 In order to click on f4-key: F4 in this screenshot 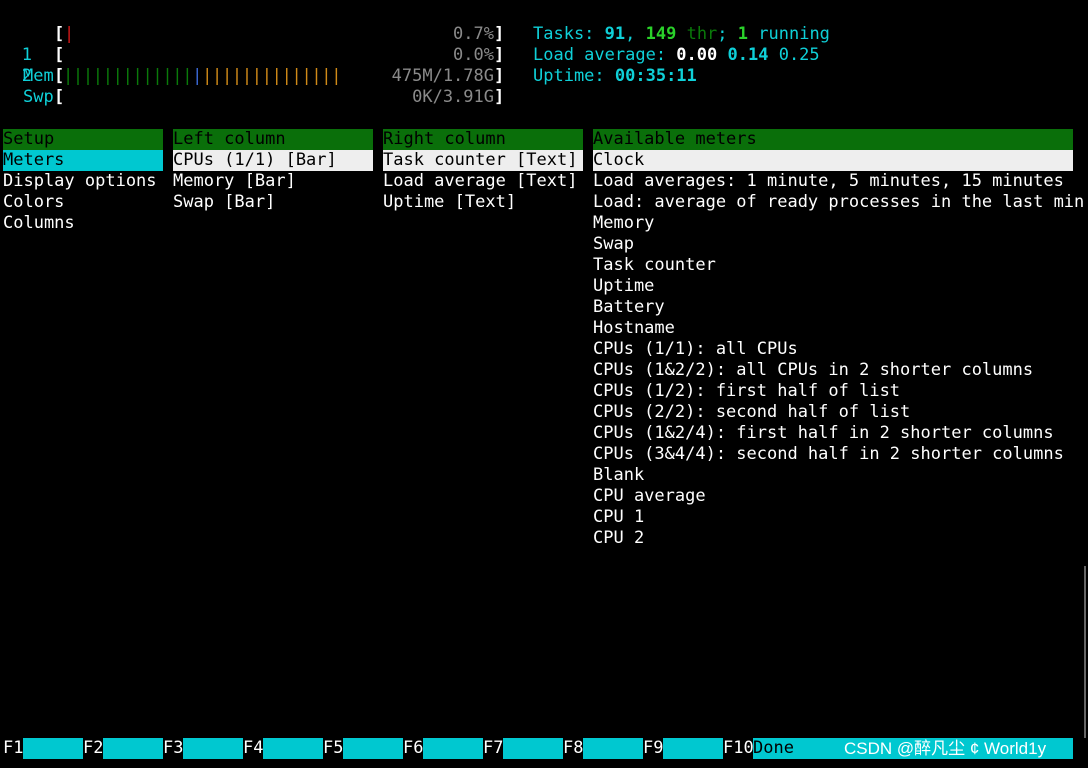, I will do `click(283, 748)`.